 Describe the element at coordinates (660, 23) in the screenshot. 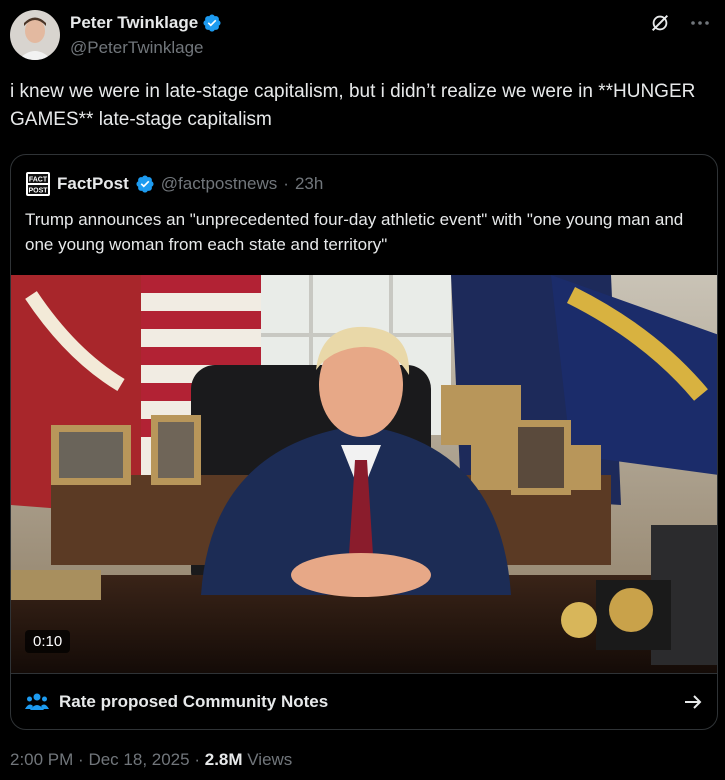

I see `grok-icon` at that location.